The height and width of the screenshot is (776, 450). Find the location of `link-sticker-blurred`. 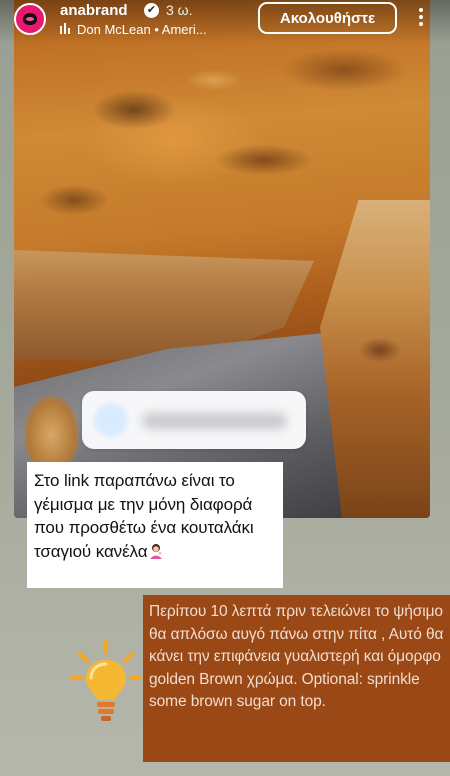

link-sticker-blurred is located at coordinates (194, 420).